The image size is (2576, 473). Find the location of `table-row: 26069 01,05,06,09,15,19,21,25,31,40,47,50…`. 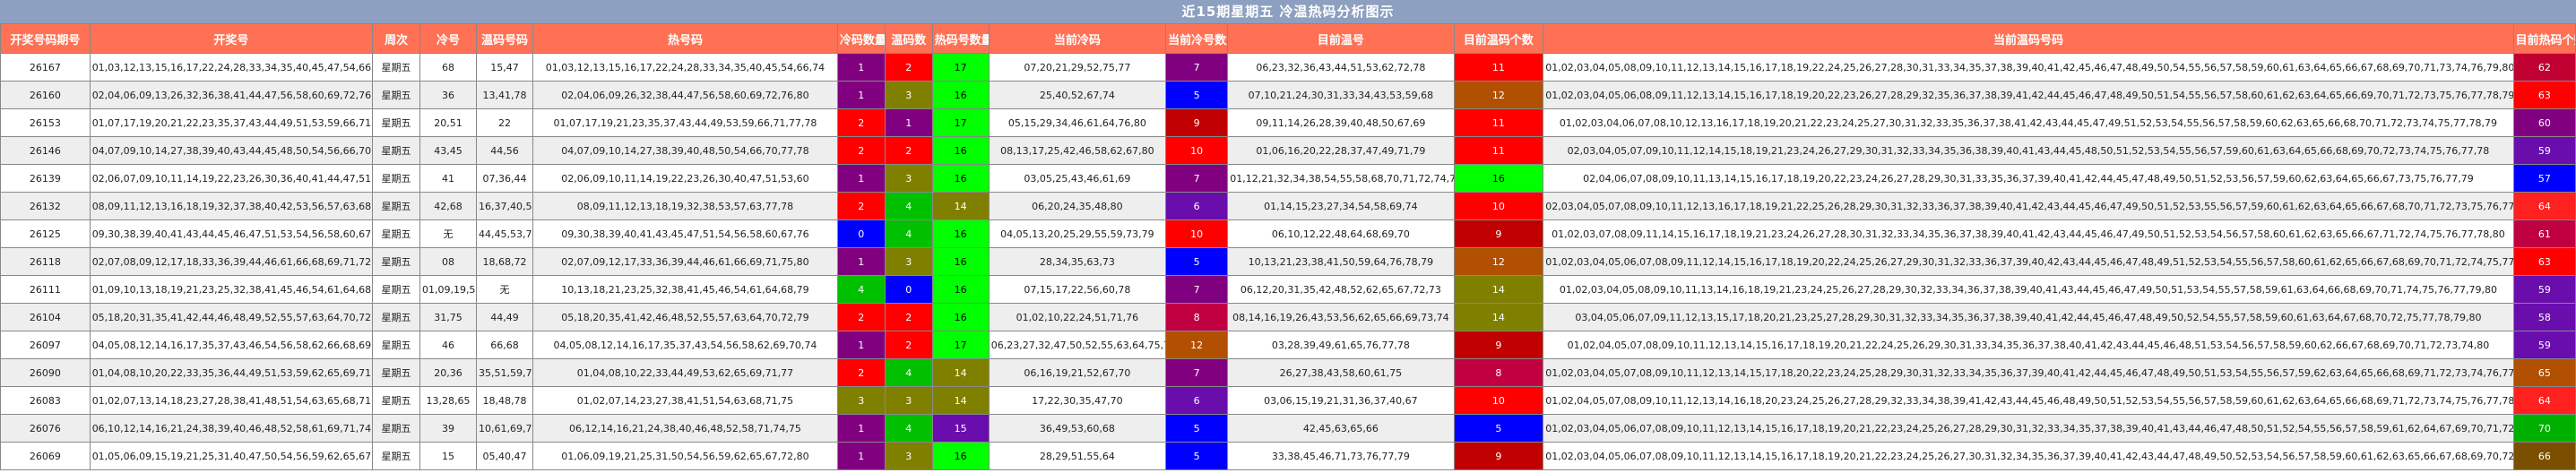

table-row: 26069 01,05,06,09,15,19,21,25,31,40,47,50… is located at coordinates (1288, 456).